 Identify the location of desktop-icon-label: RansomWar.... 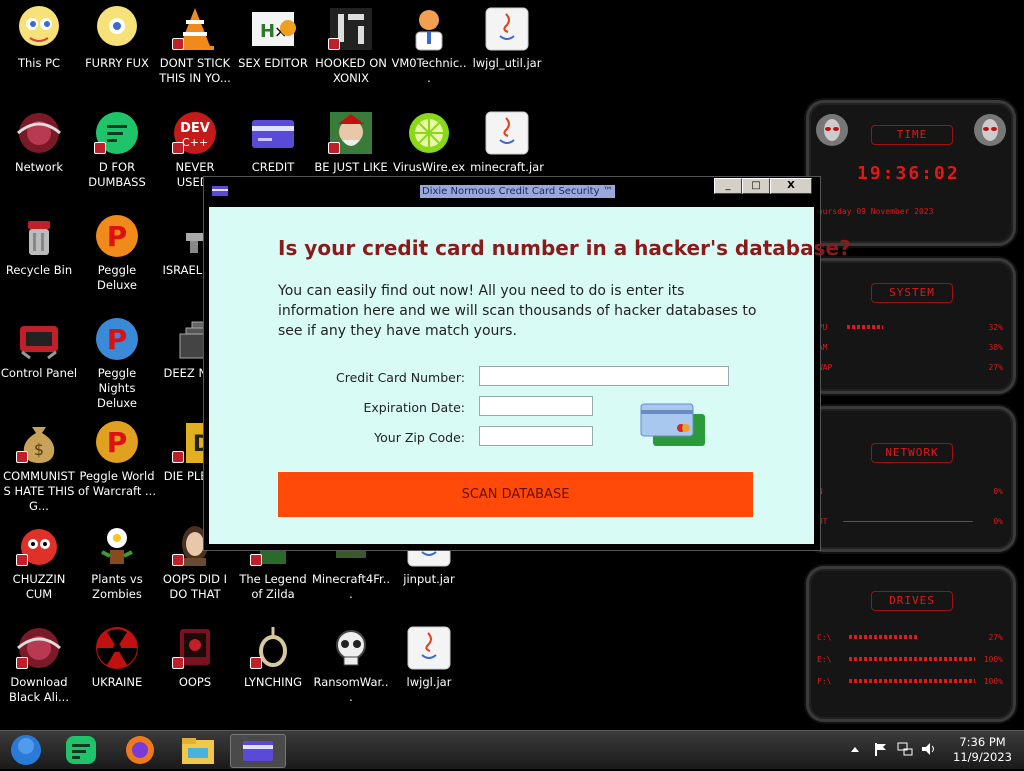
(351, 689).